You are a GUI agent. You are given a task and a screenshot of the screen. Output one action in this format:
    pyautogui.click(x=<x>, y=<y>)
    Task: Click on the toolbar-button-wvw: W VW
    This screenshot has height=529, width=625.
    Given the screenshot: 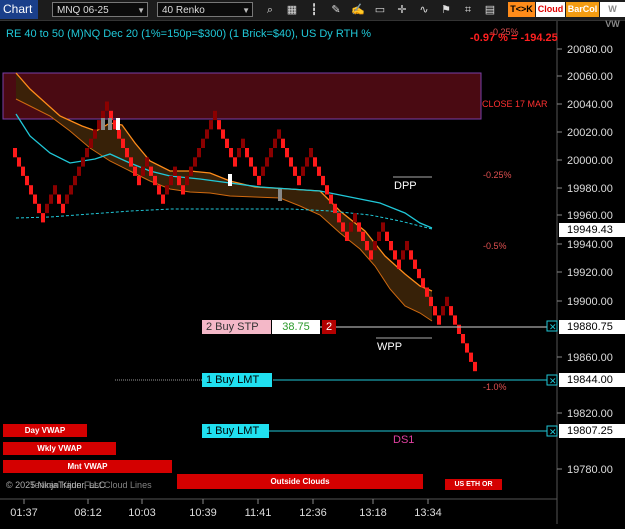 What is the action you would take?
    pyautogui.click(x=612, y=15)
    